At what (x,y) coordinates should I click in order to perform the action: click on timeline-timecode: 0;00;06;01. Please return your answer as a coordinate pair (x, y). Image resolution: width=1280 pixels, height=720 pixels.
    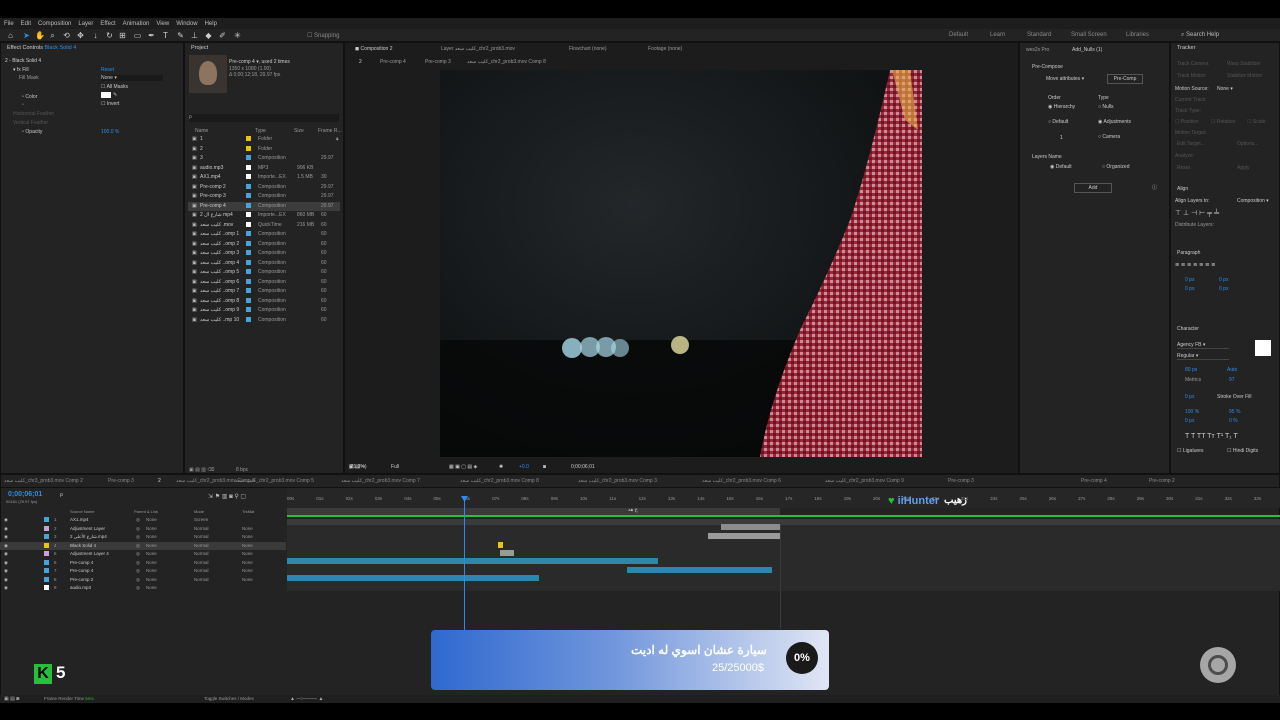
    Looking at the image, I should click on (25, 494).